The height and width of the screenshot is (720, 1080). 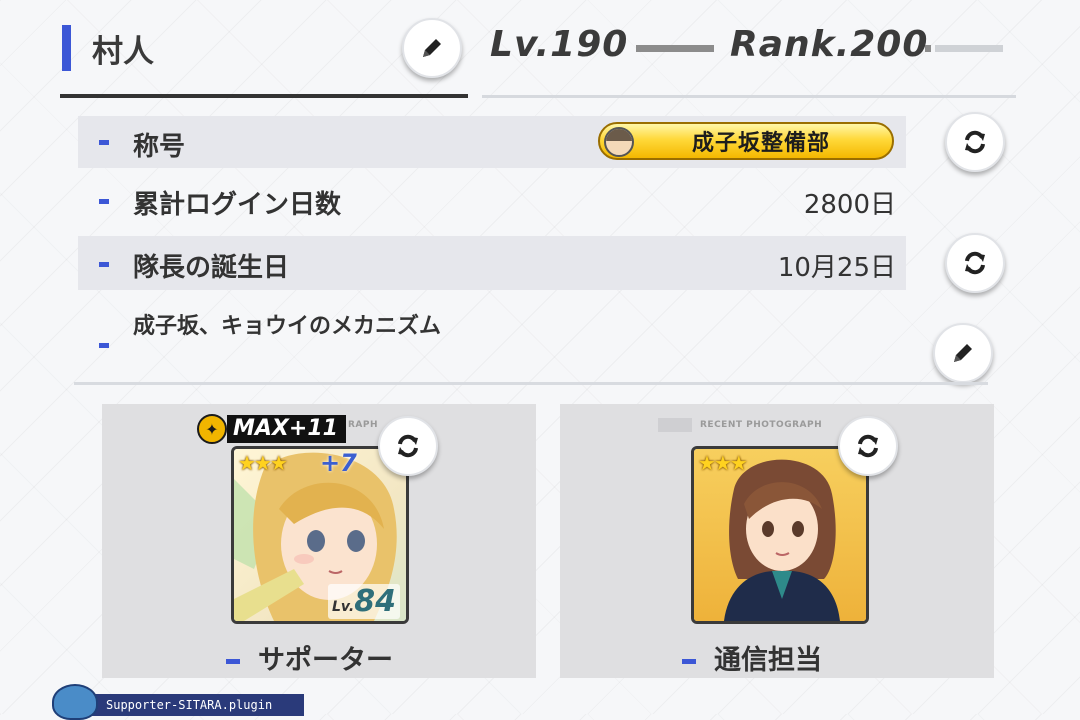 I want to click on rank-gauge-fill, so click(x=928, y=48).